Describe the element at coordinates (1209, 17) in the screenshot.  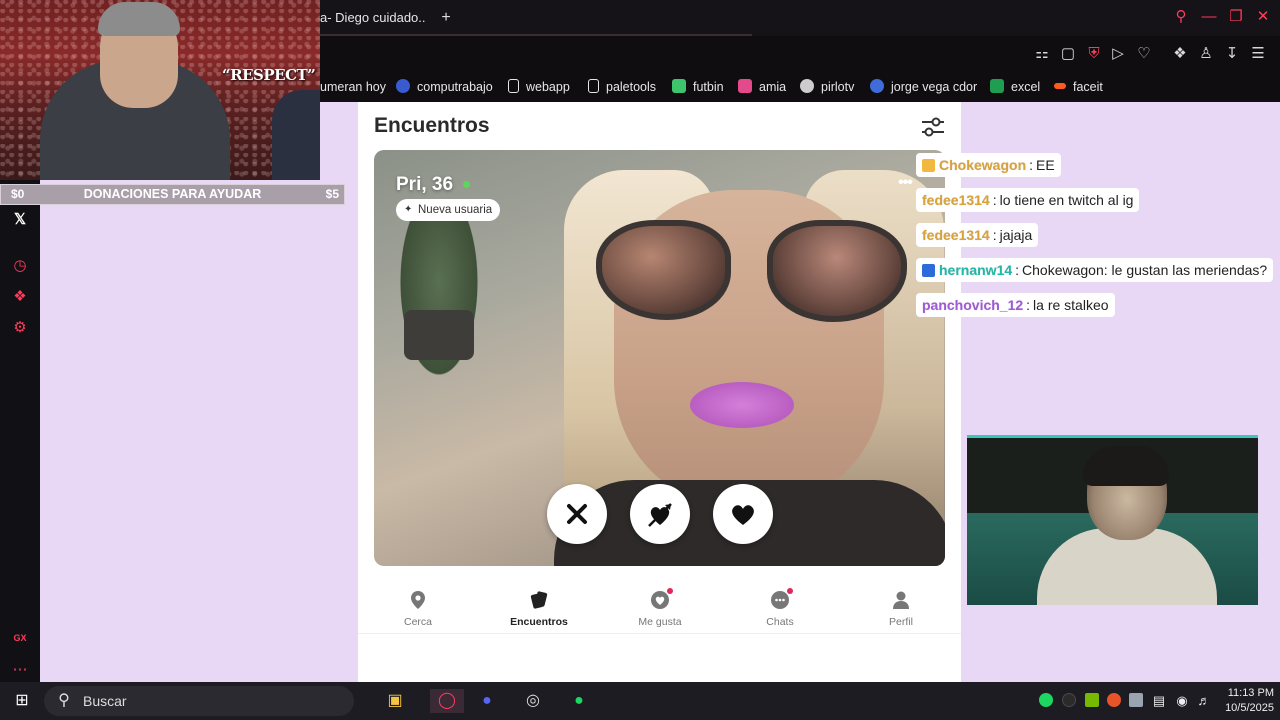
I see `minimize-icon: —` at that location.